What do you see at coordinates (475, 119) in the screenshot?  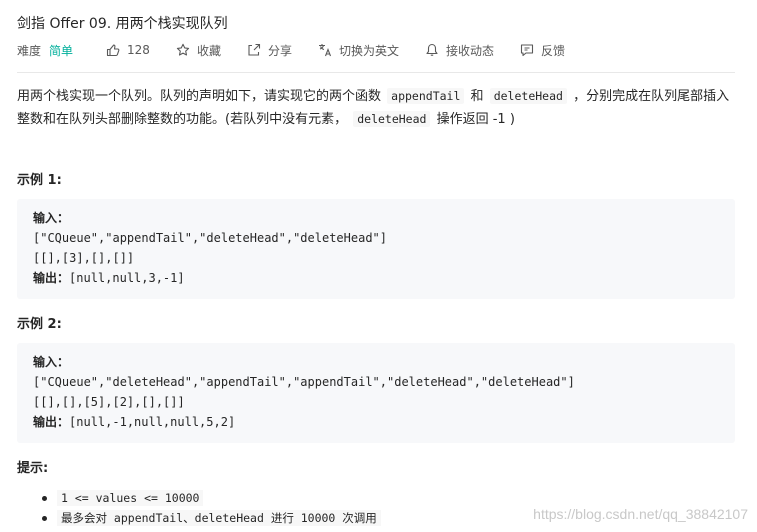 I see `description-text: 操作返回 -1 )` at bounding box center [475, 119].